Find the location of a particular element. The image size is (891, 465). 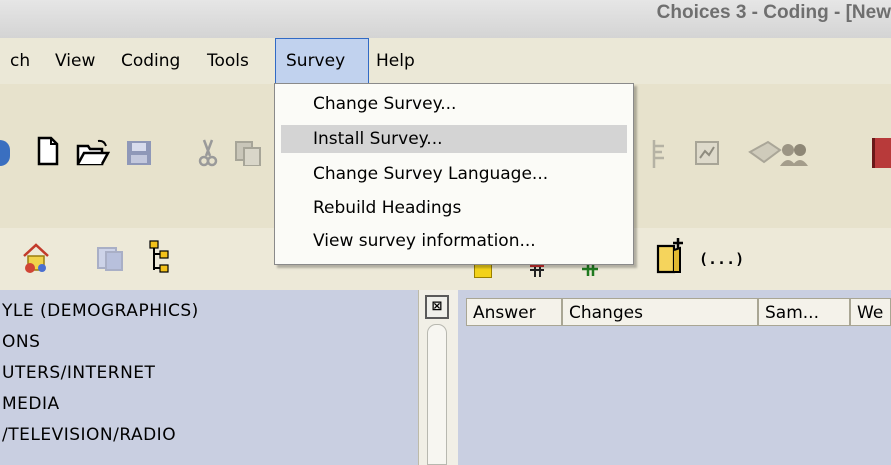

brackets-button: (...) is located at coordinates (721, 259).